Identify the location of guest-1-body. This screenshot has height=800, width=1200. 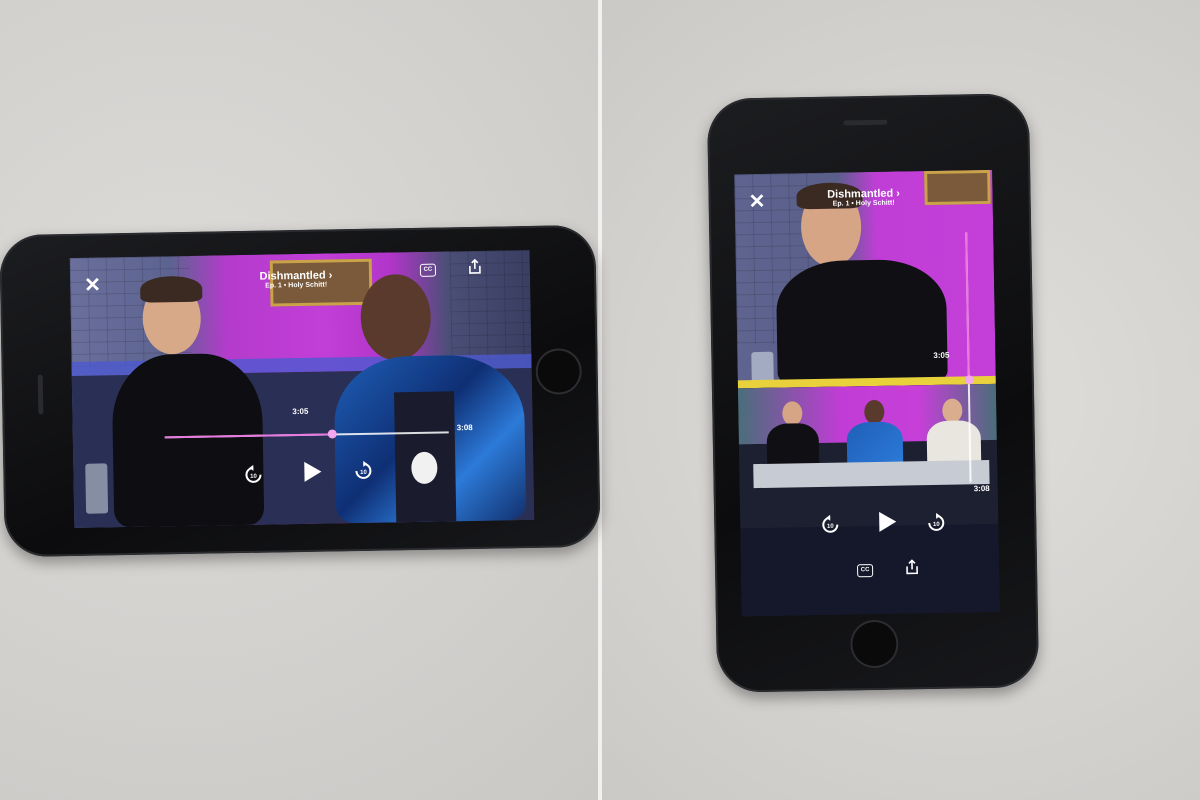
(793, 445).